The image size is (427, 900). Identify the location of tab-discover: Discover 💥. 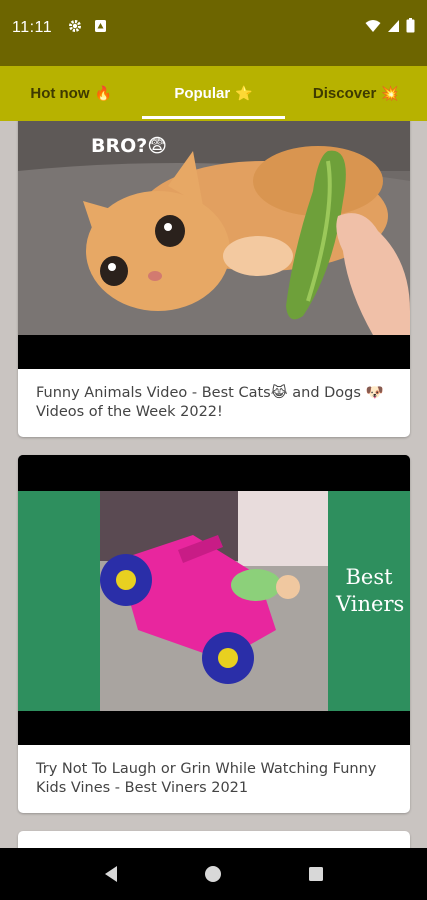
(356, 93).